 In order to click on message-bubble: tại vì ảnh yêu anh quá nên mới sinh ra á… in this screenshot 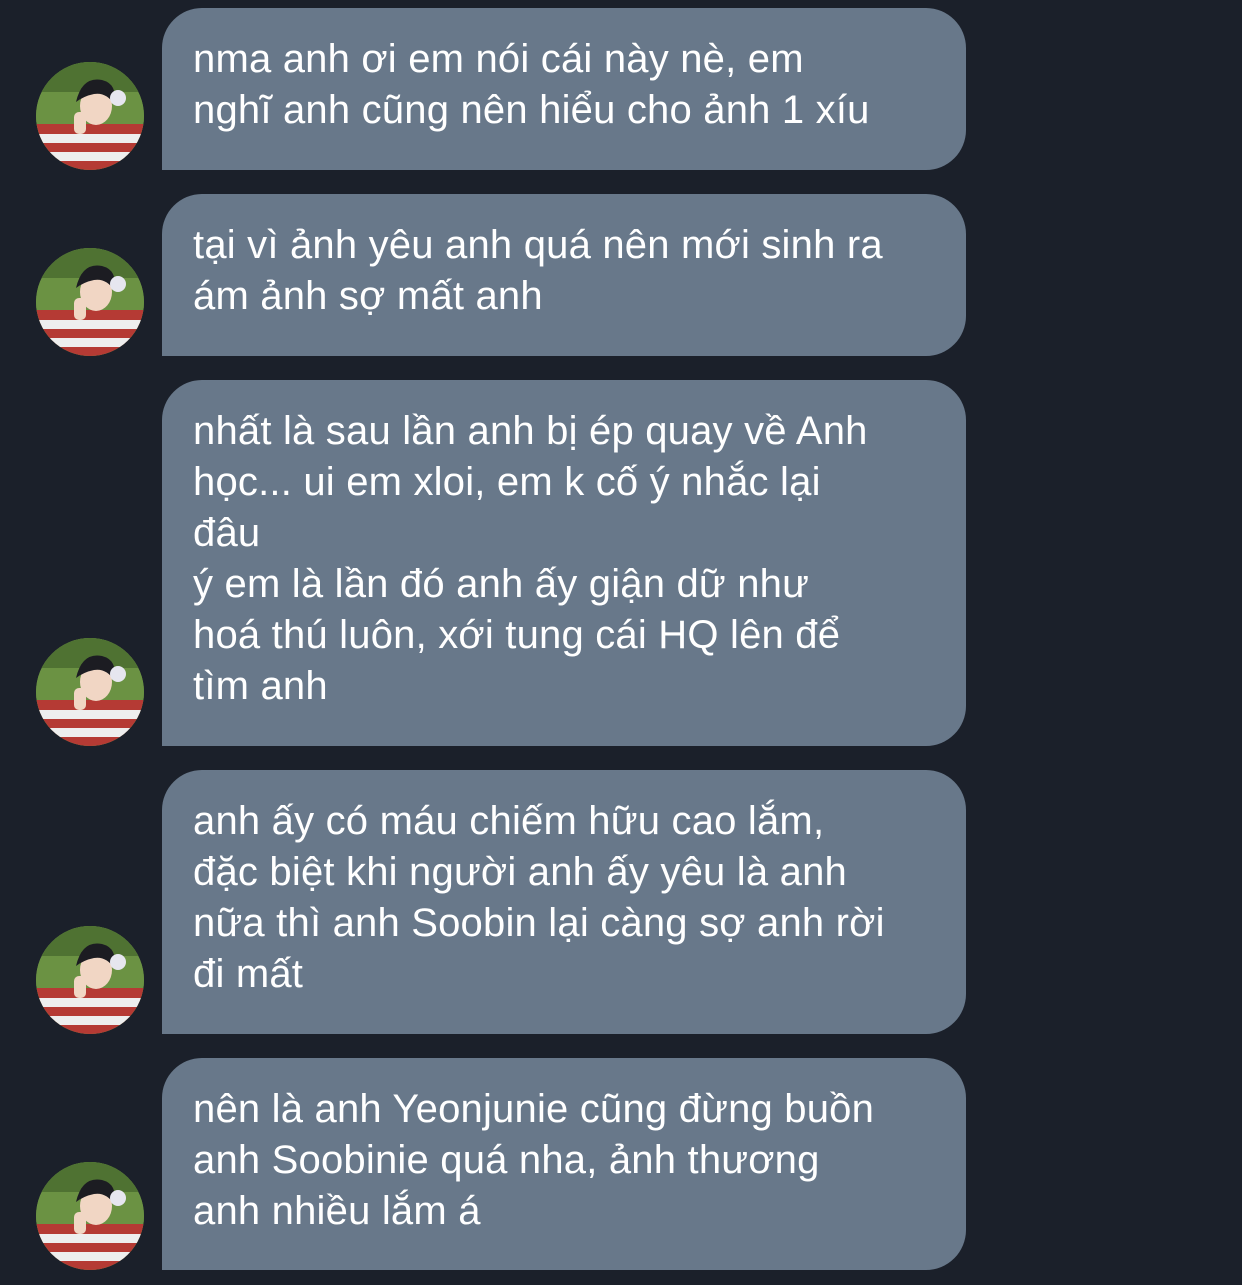, I will do `click(564, 275)`.